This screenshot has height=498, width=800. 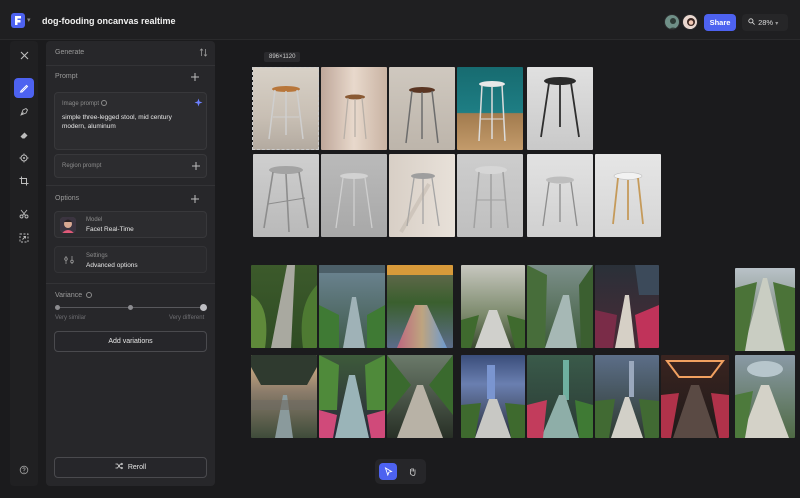 I want to click on settings-value: Advanced options, so click(x=112, y=265).